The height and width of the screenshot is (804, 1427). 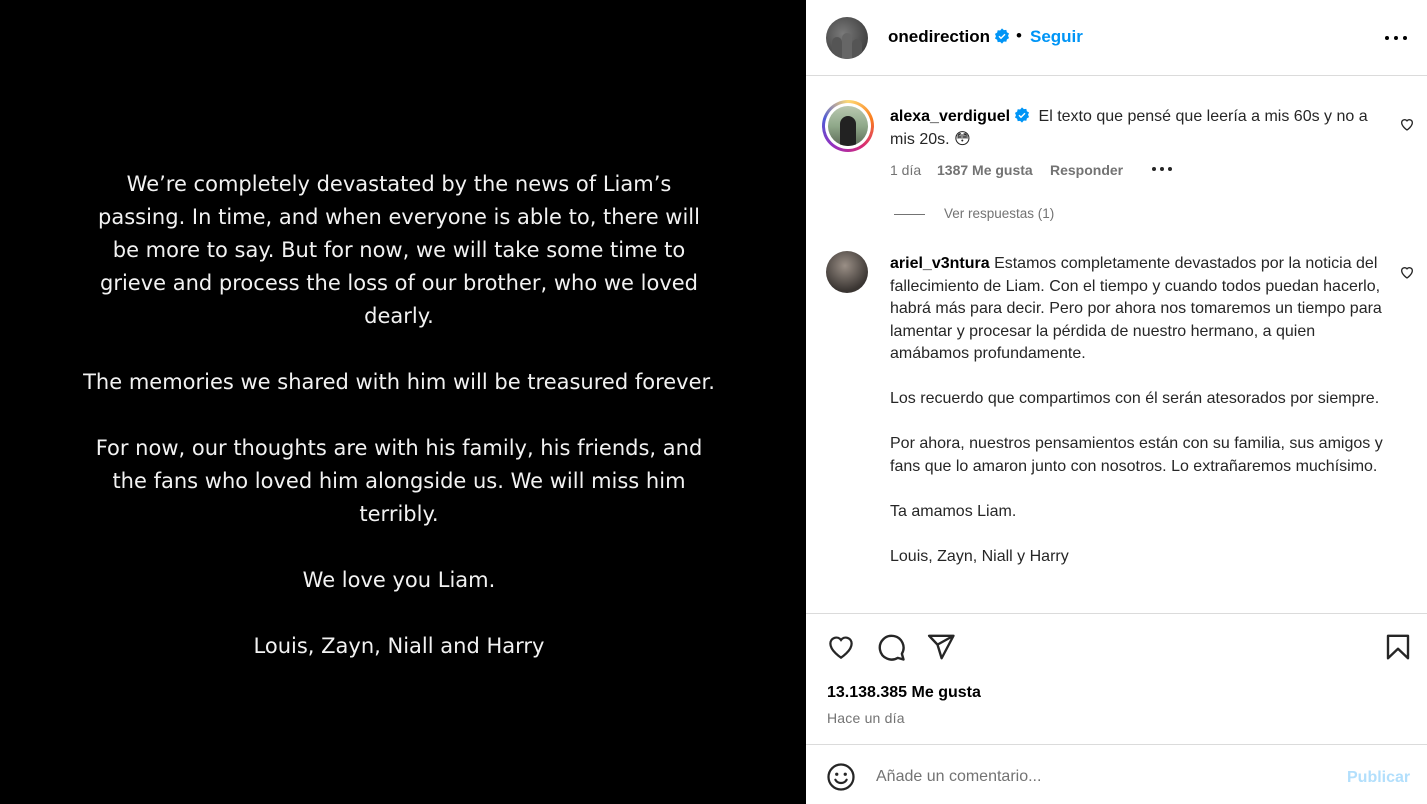 I want to click on header-username-wrap: onedirection, so click(x=949, y=37).